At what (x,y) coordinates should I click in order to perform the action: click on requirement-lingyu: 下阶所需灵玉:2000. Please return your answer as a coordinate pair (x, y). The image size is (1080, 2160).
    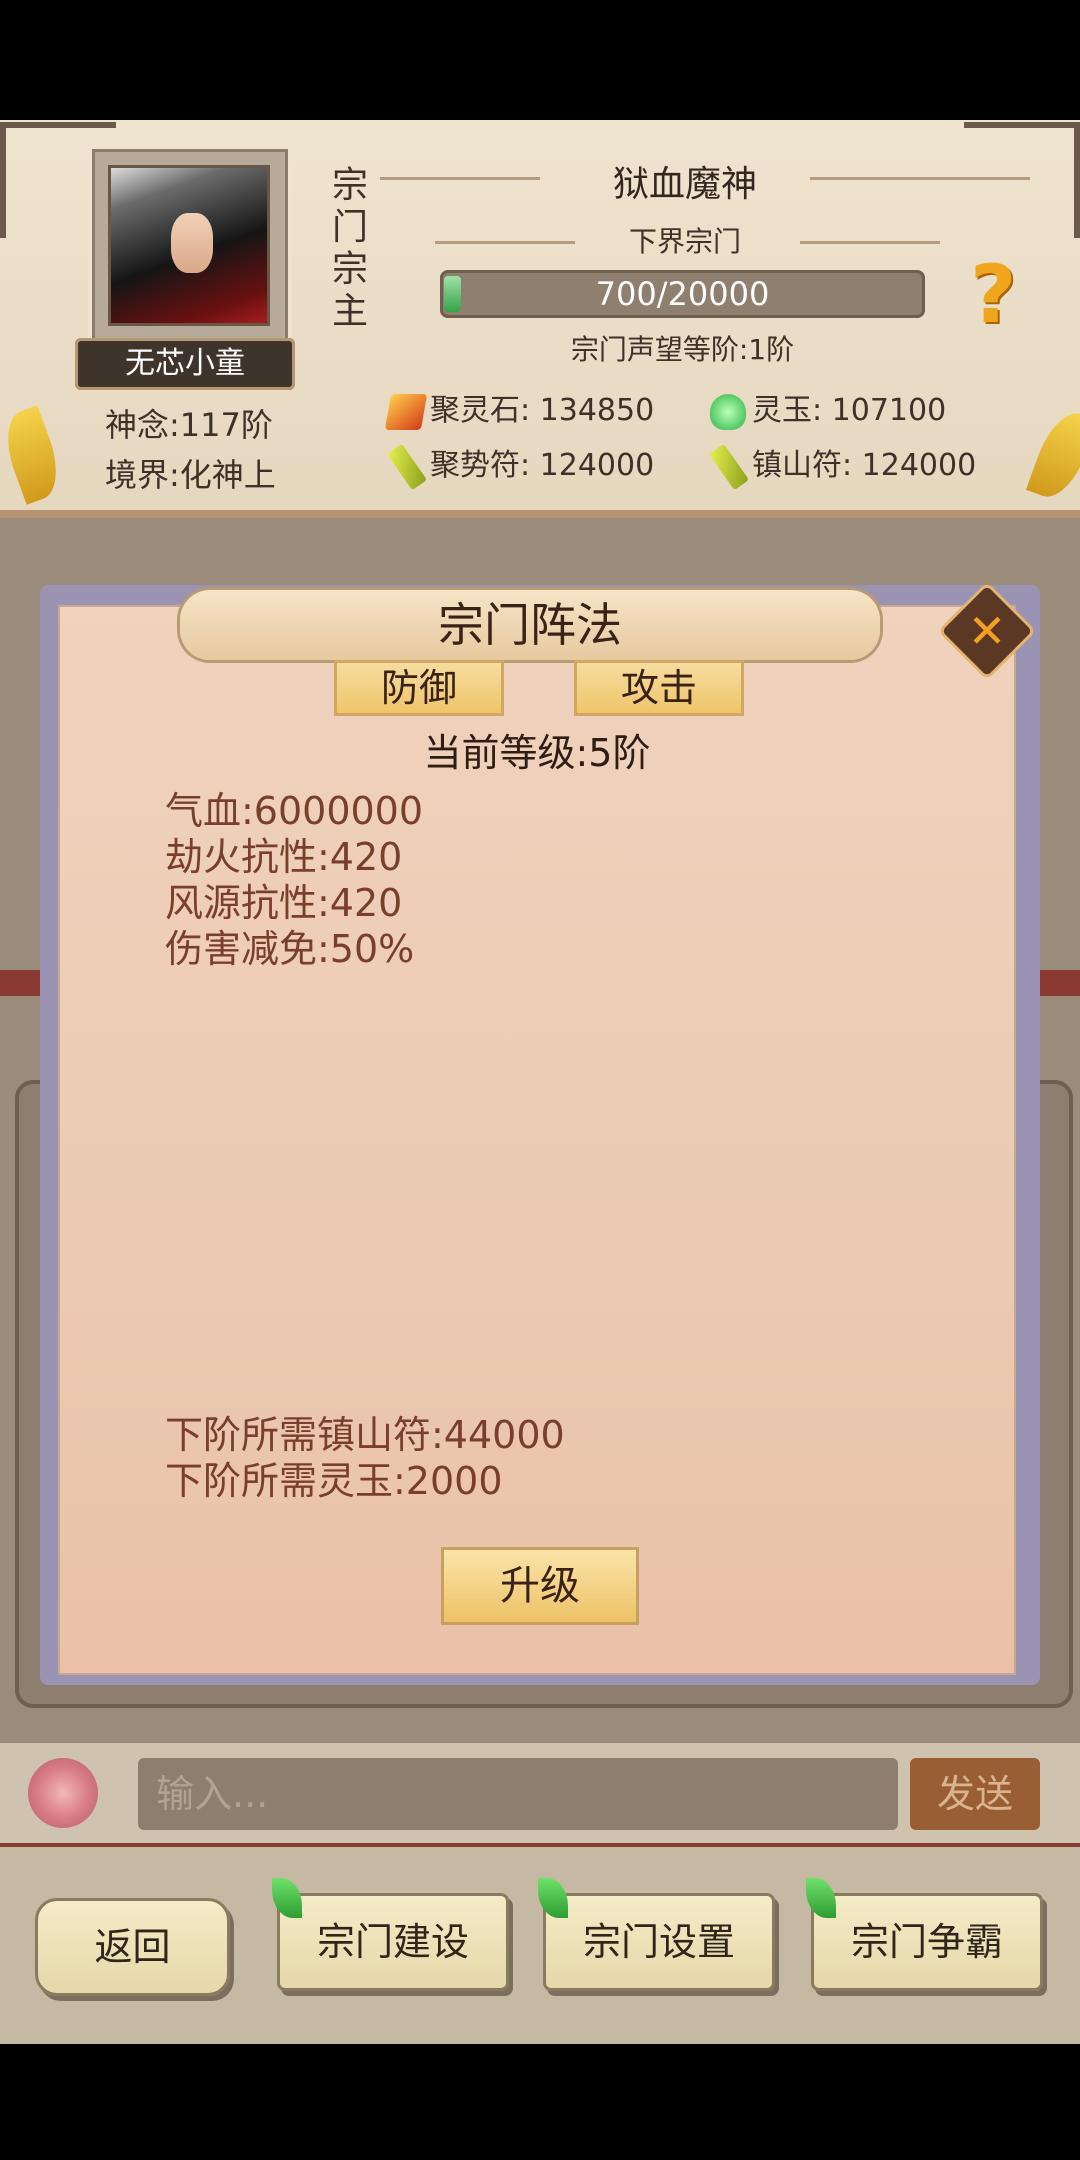
    Looking at the image, I should click on (334, 1481).